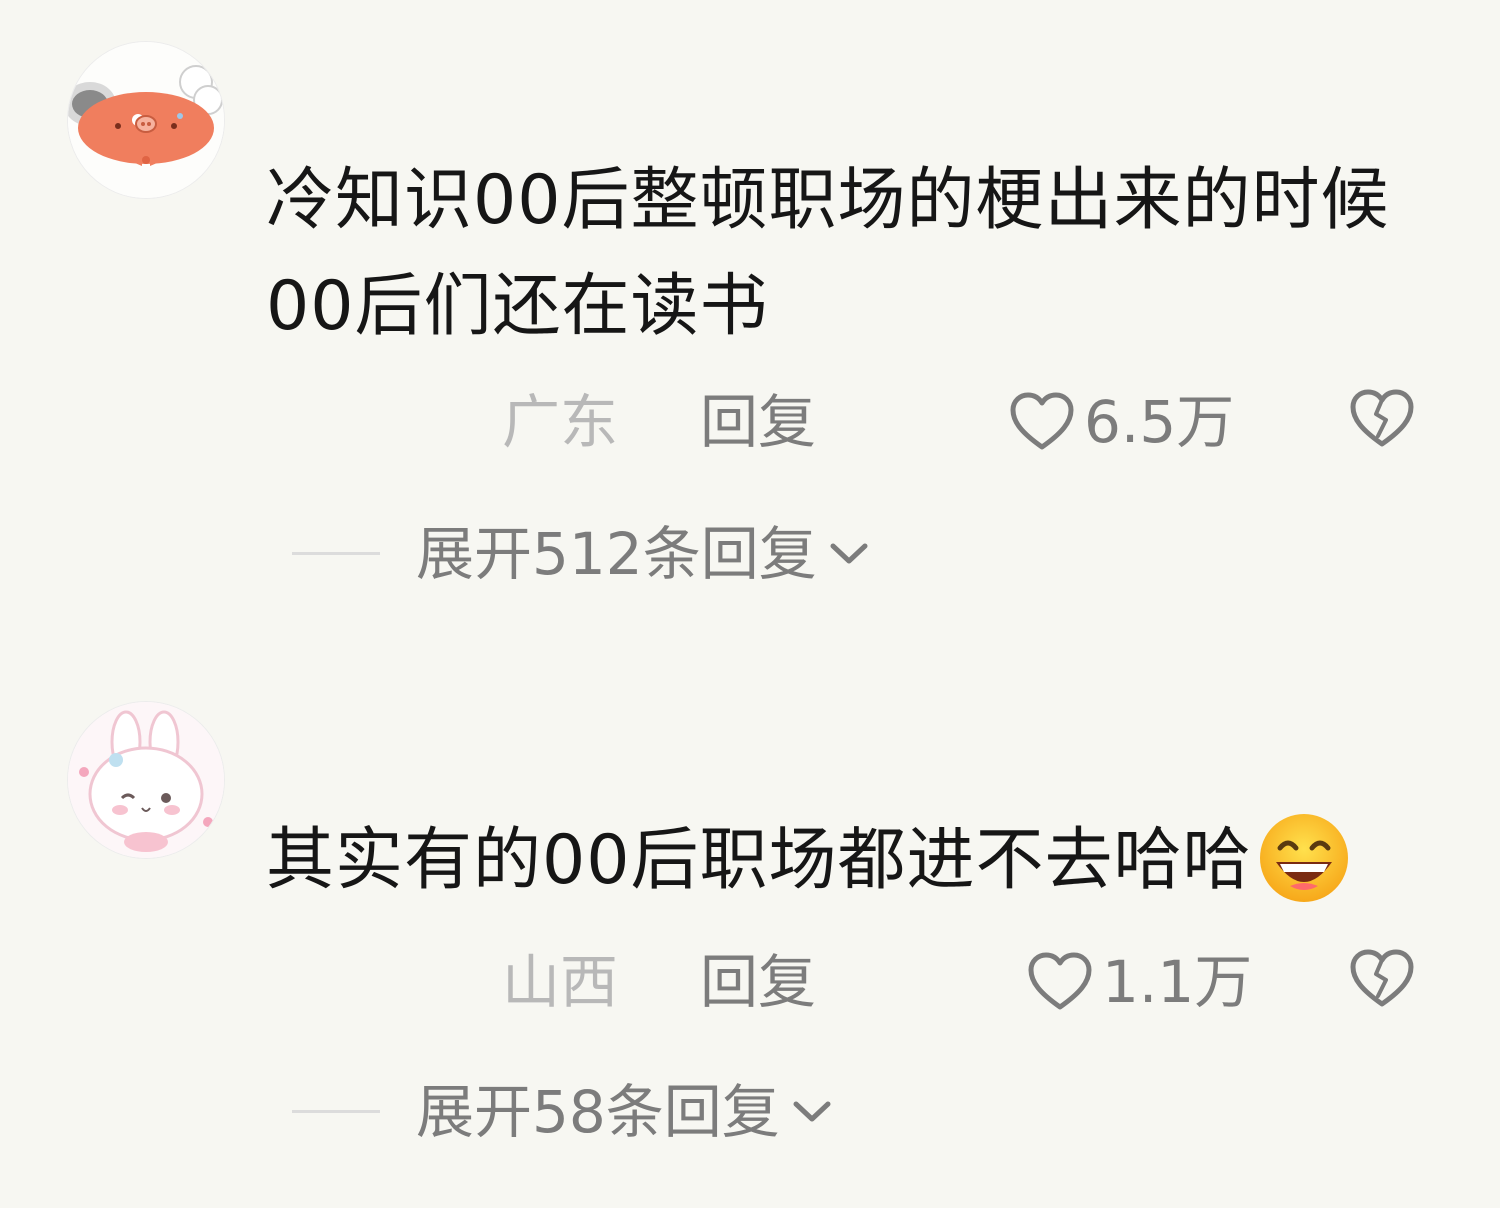 This screenshot has width=1500, height=1208. I want to click on expand-replies-button: 展开512条回复, so click(642, 554).